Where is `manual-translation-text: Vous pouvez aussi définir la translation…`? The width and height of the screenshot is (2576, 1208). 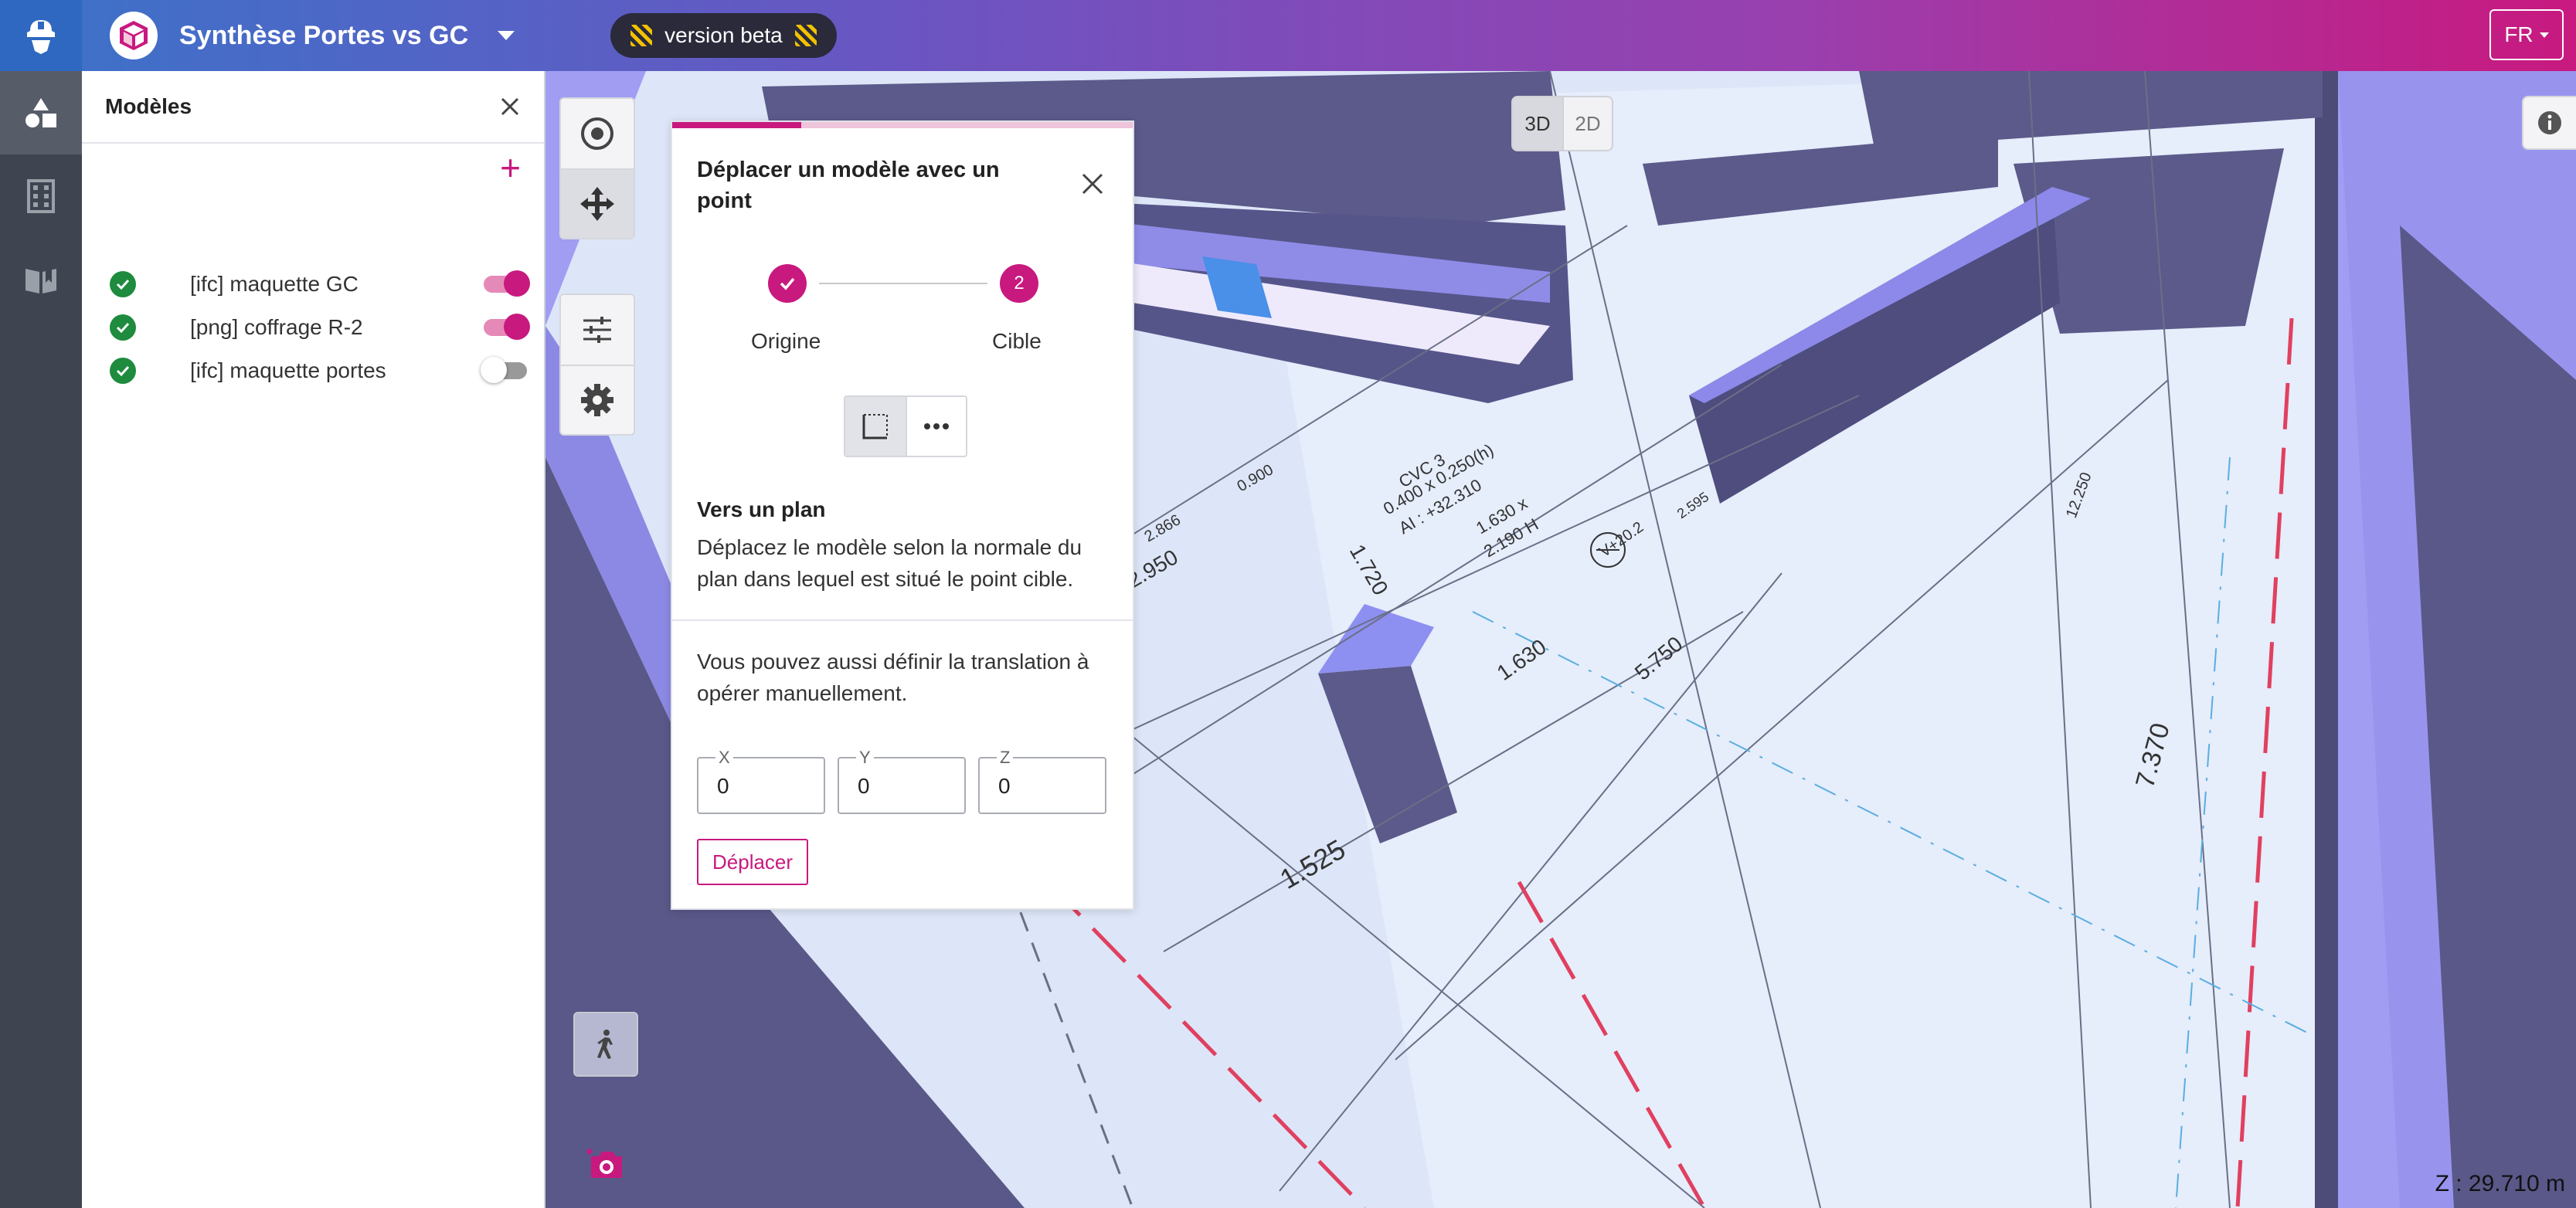
manual-translation-text: Vous pouvez aussi définir la translation… is located at coordinates (893, 677).